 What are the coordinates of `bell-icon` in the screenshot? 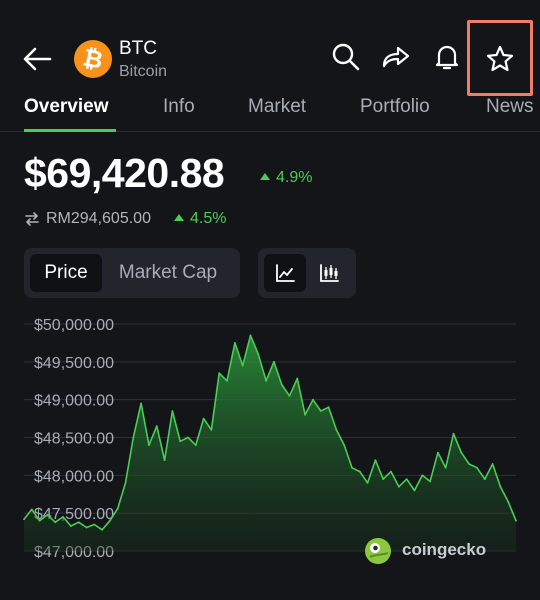 It's located at (447, 57).